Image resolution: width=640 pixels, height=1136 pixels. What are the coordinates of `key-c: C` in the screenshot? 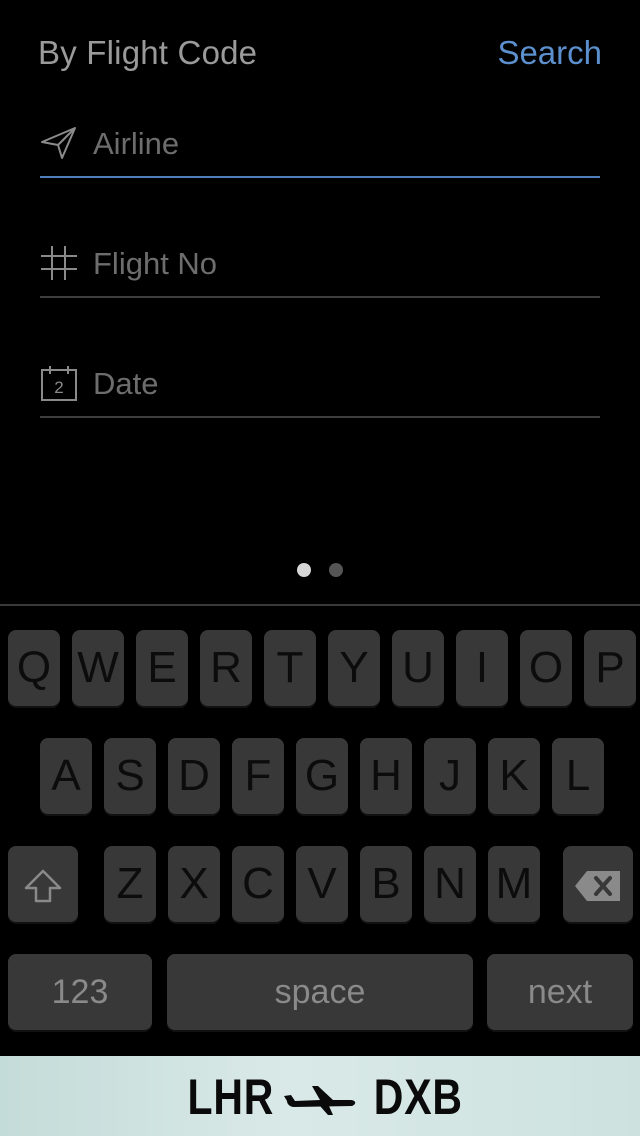 It's located at (258, 884).